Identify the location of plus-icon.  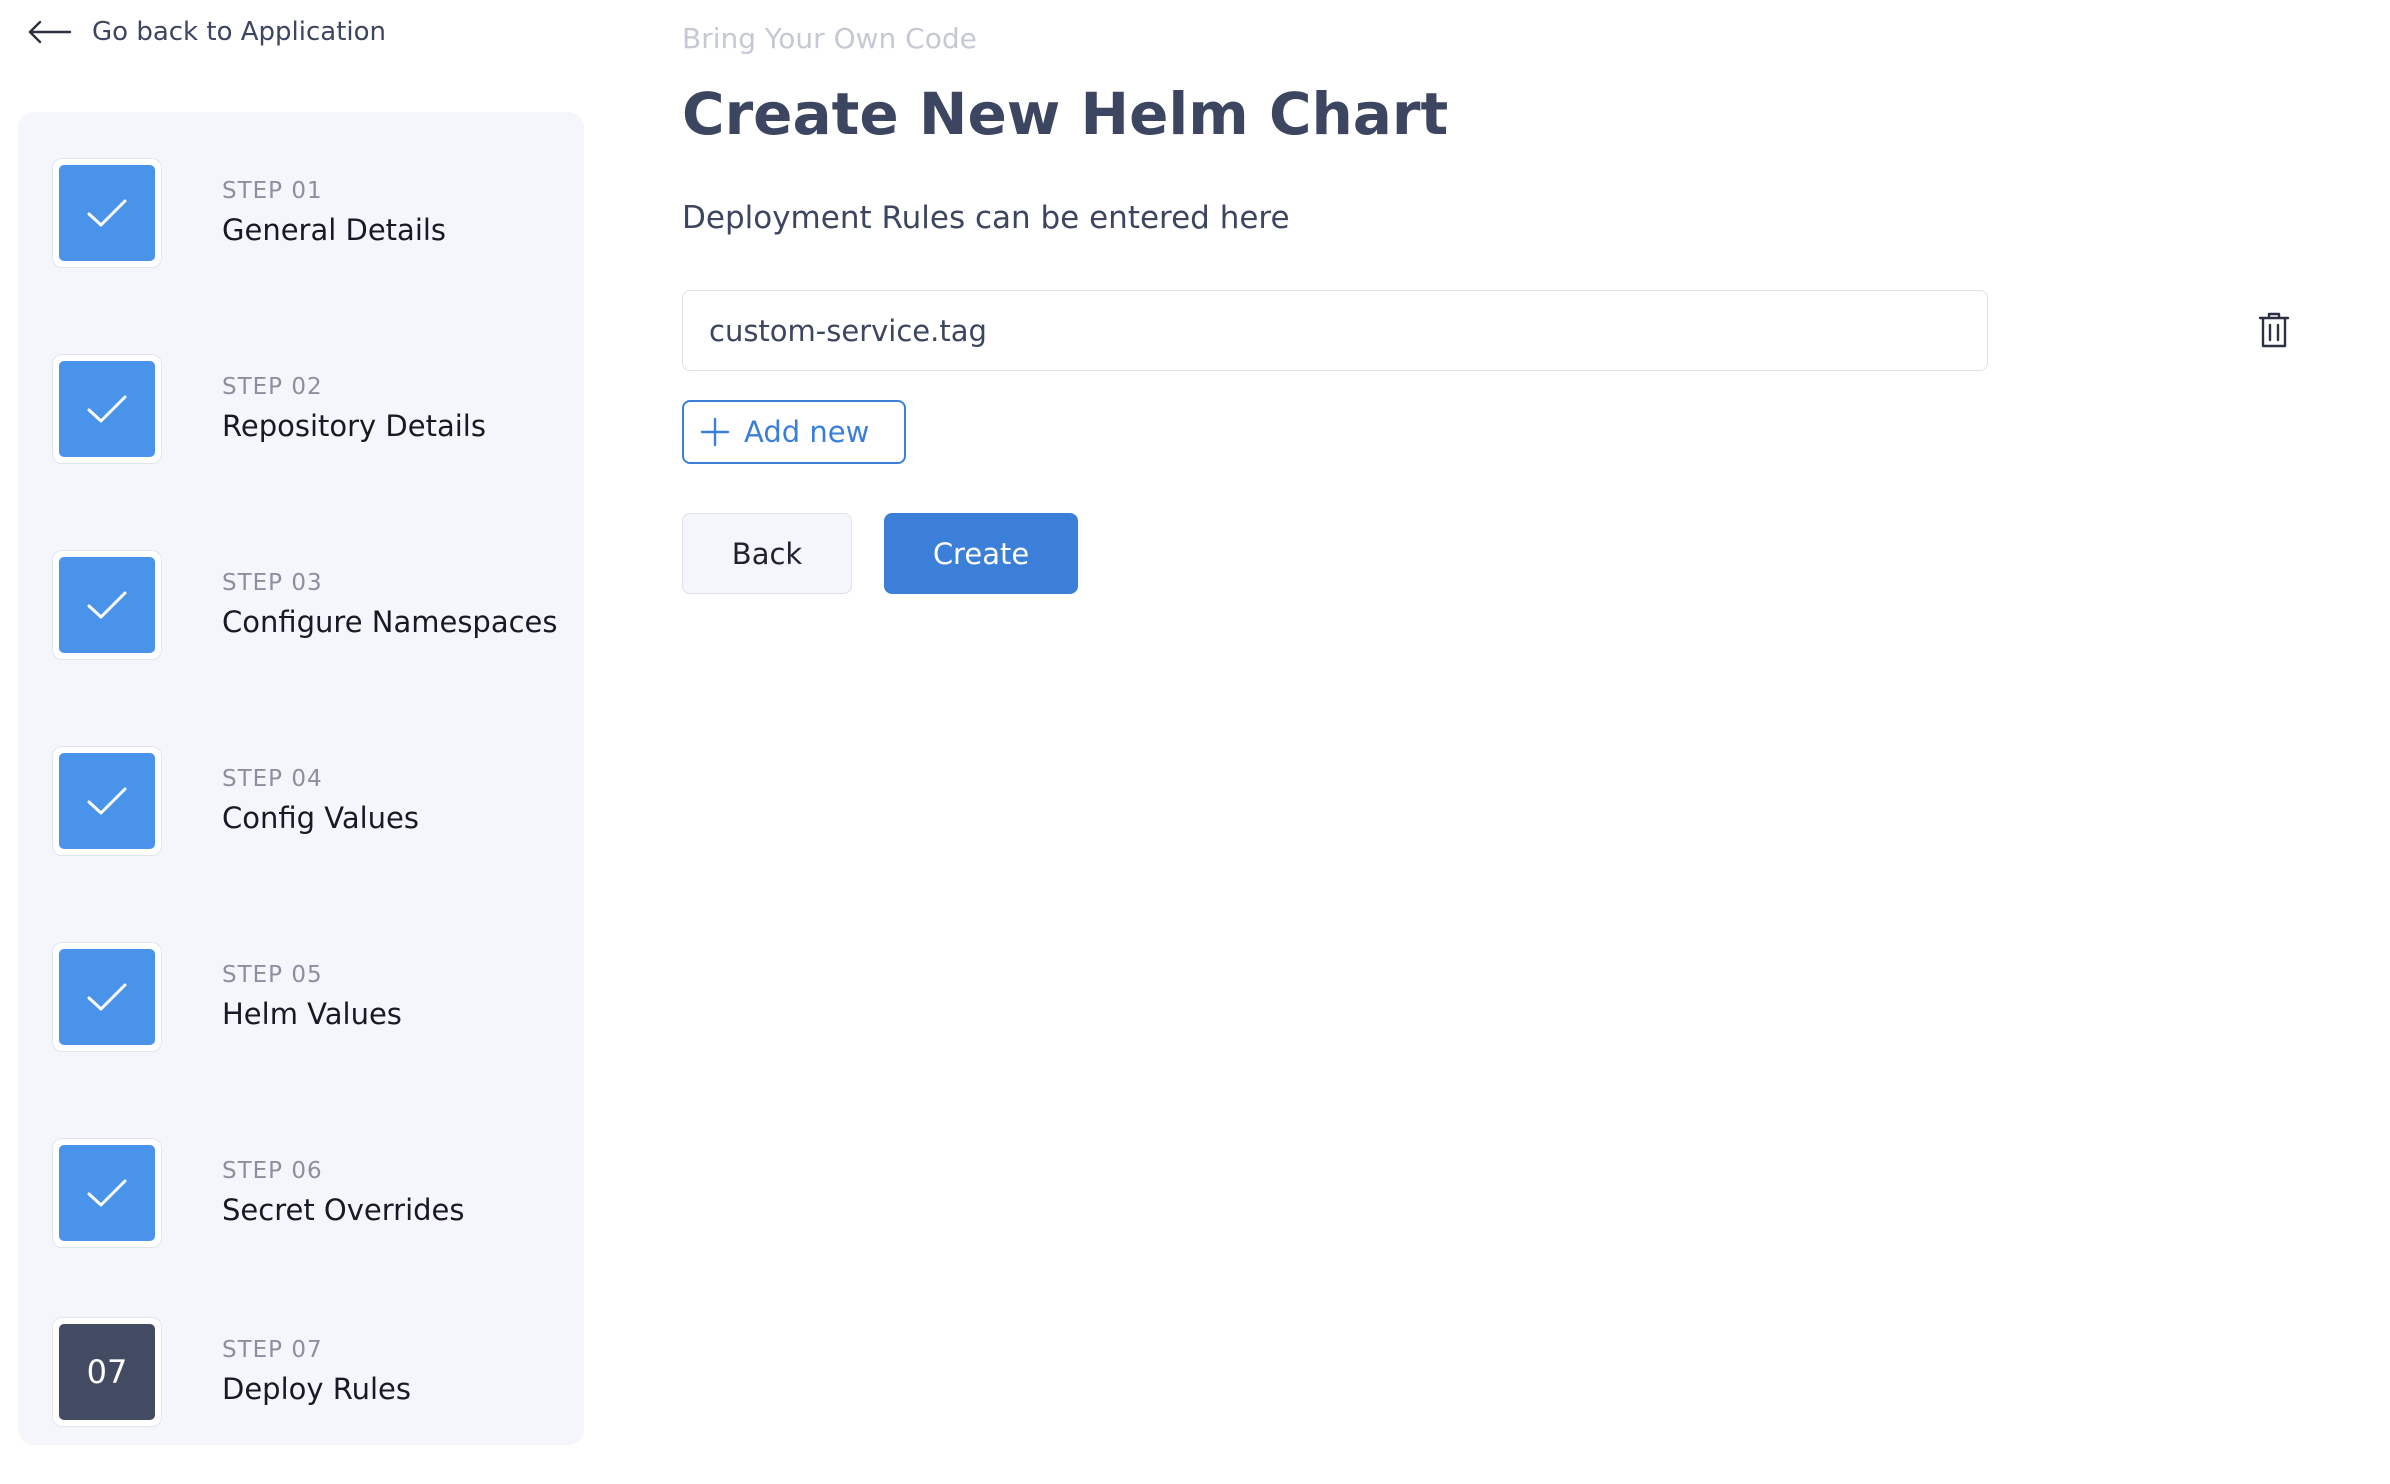
(715, 432).